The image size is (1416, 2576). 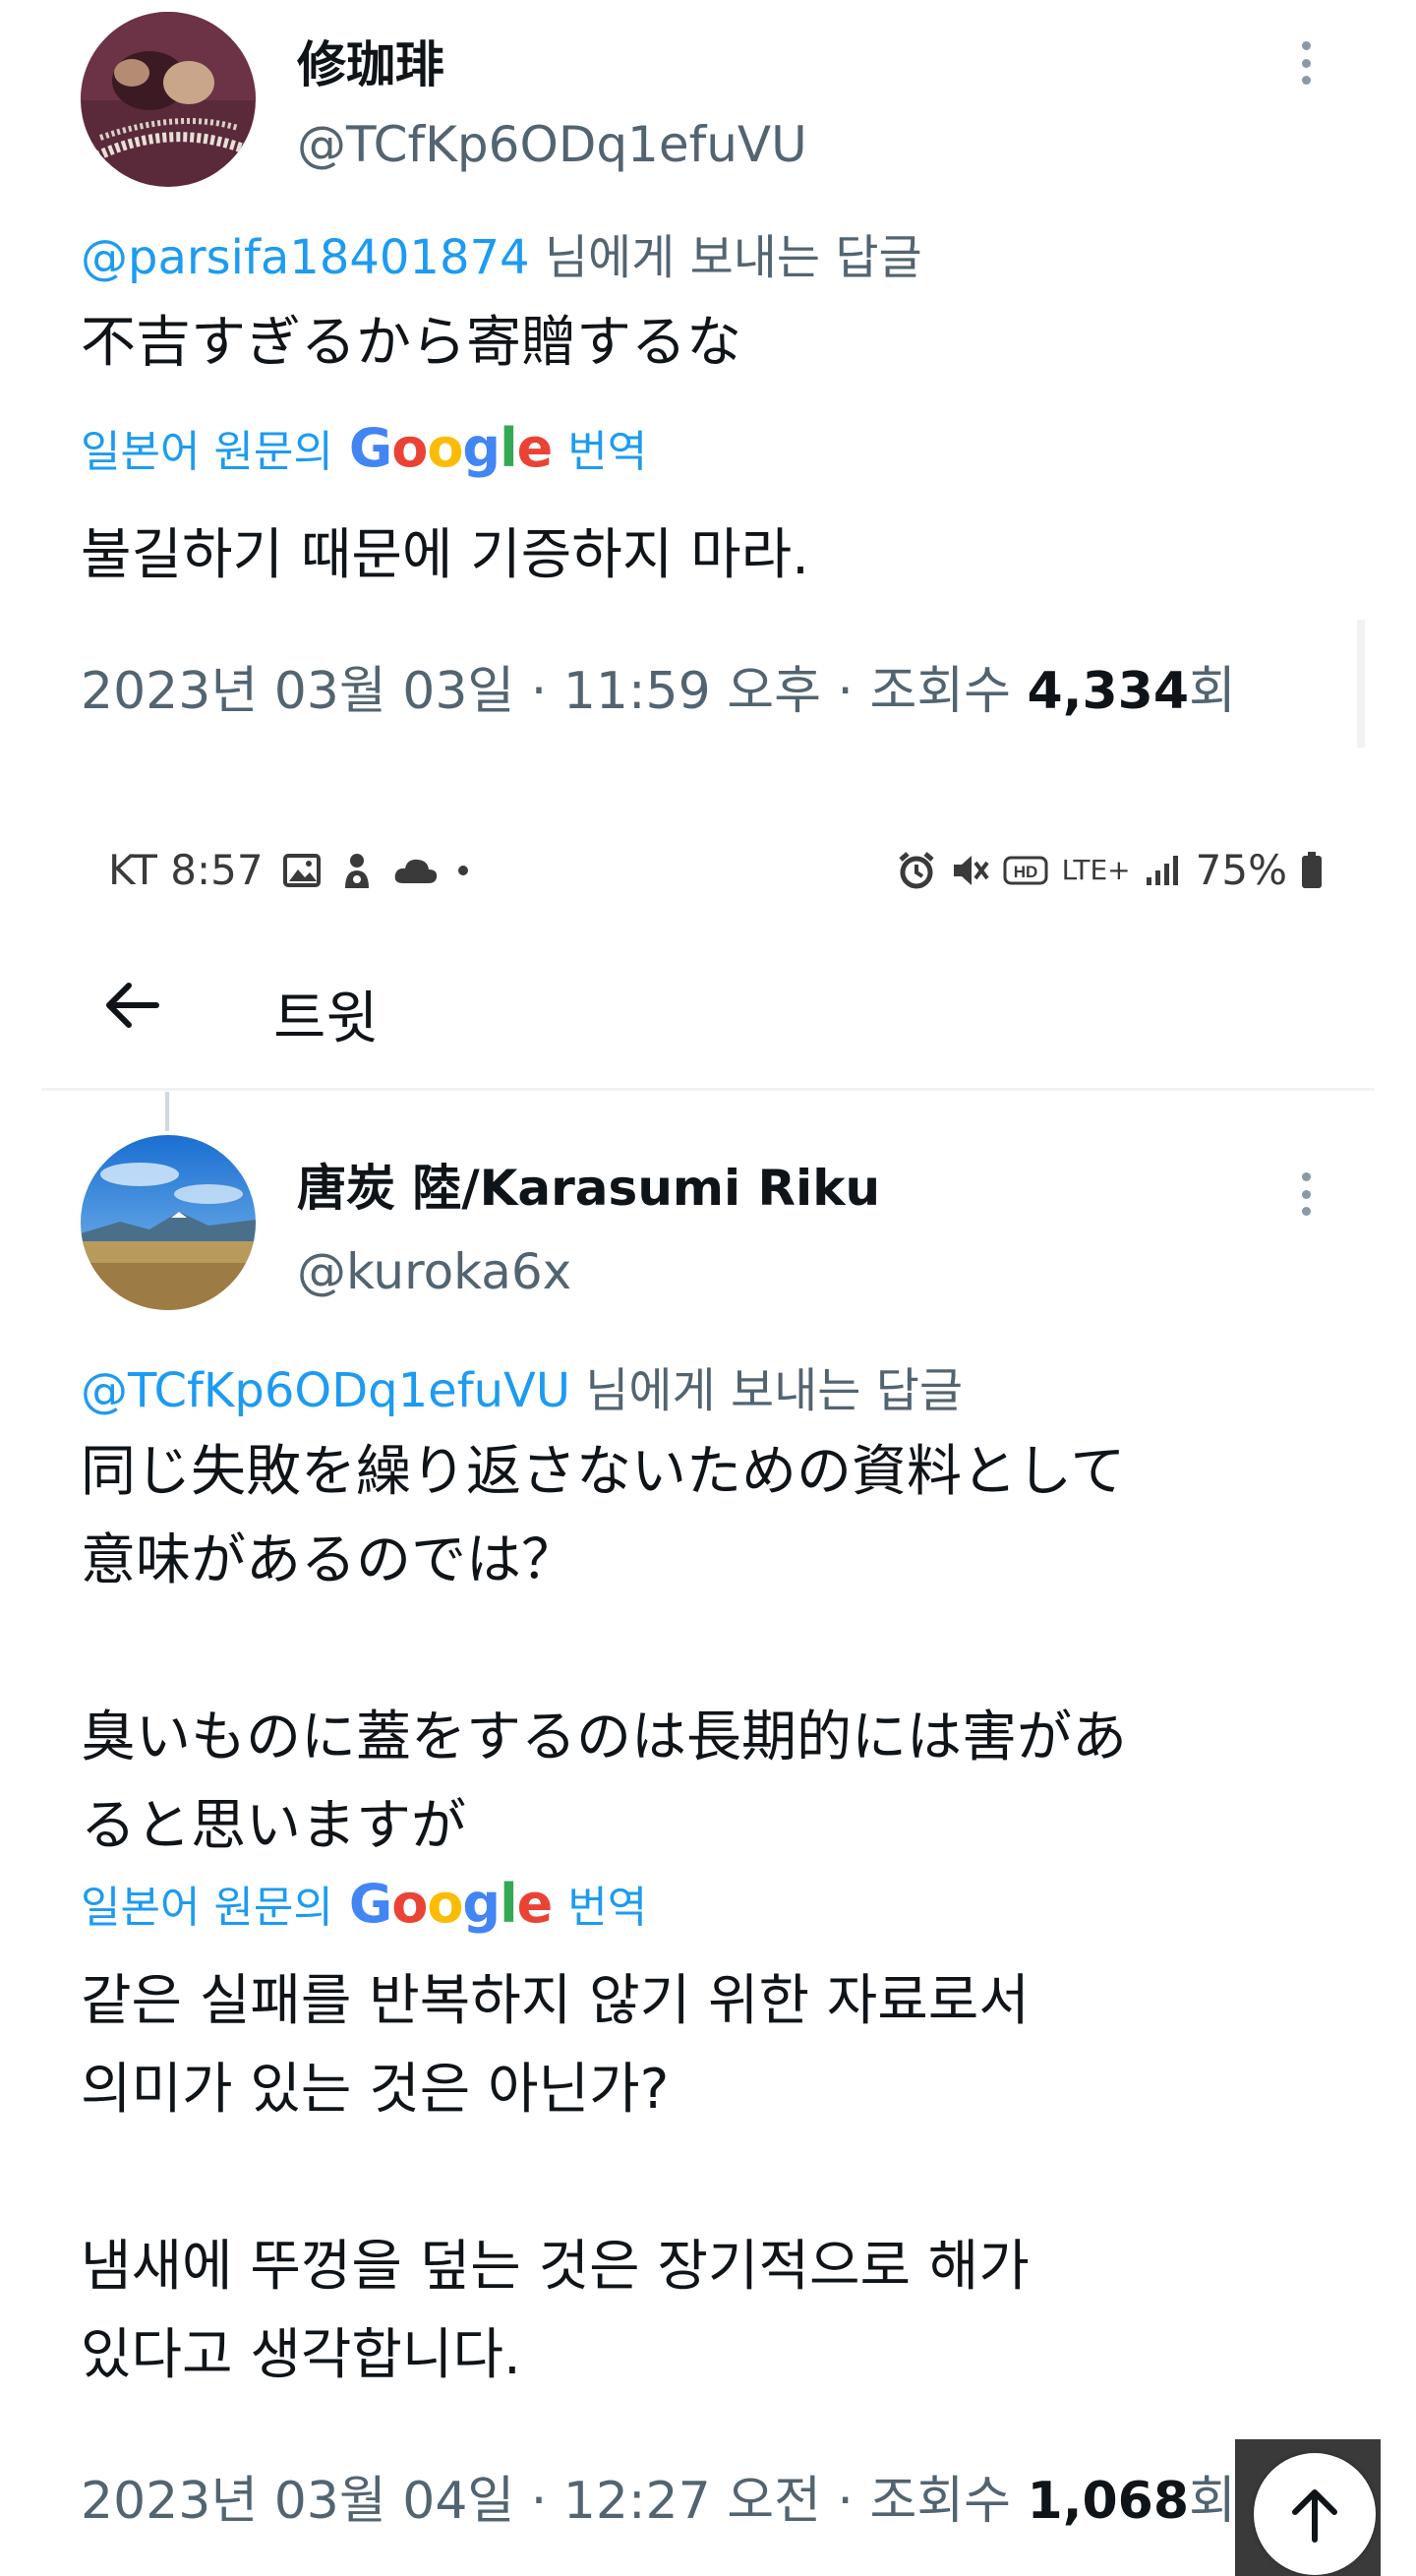 What do you see at coordinates (301, 870) in the screenshot?
I see `gallery-icon` at bounding box center [301, 870].